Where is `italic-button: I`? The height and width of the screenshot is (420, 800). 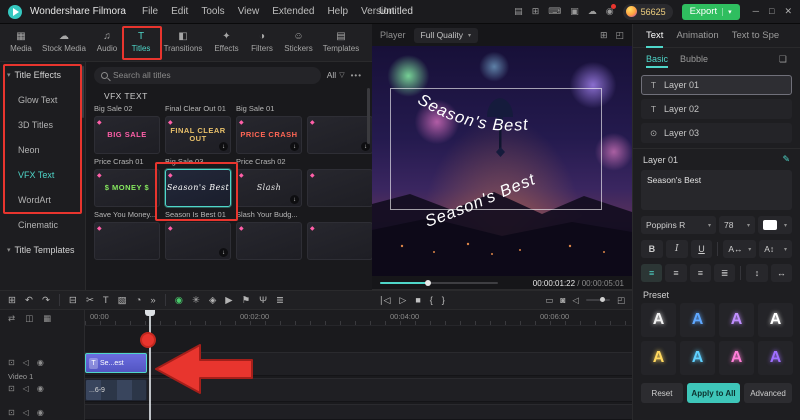 italic-button: I is located at coordinates (676, 249).